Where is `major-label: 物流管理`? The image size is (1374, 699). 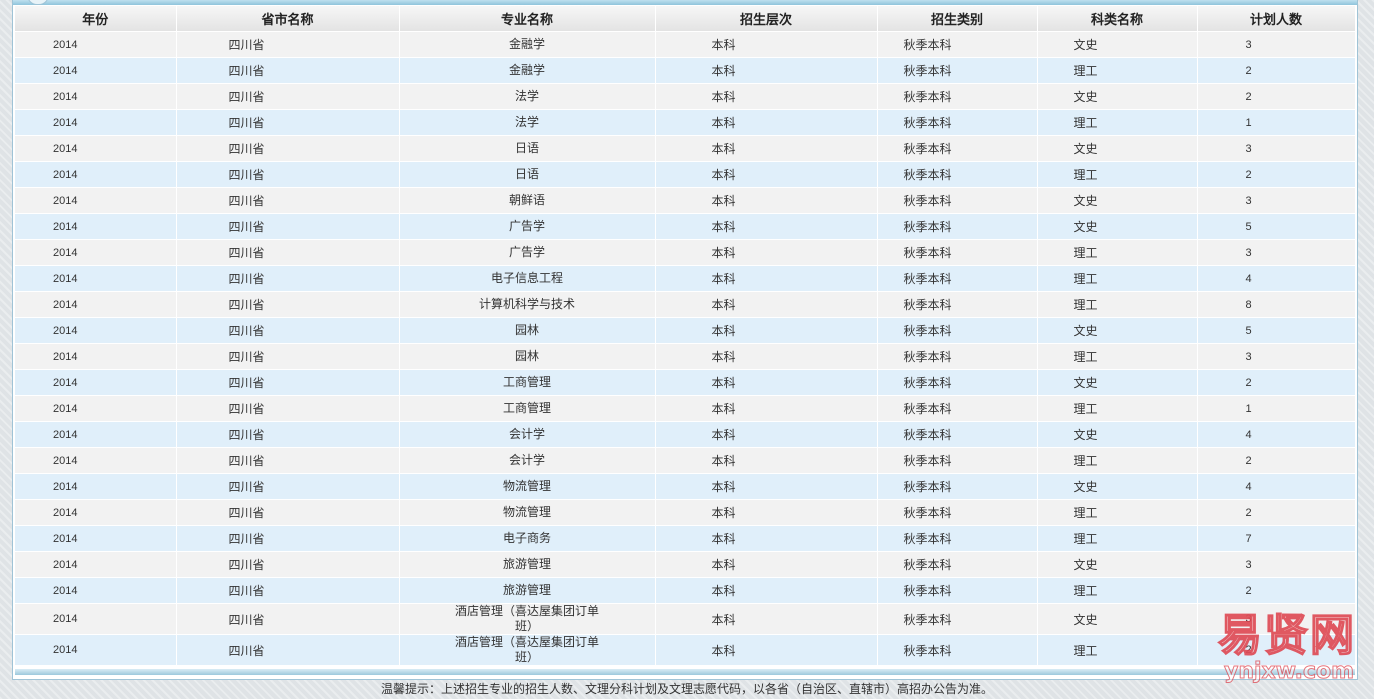 major-label: 物流管理 is located at coordinates (526, 486).